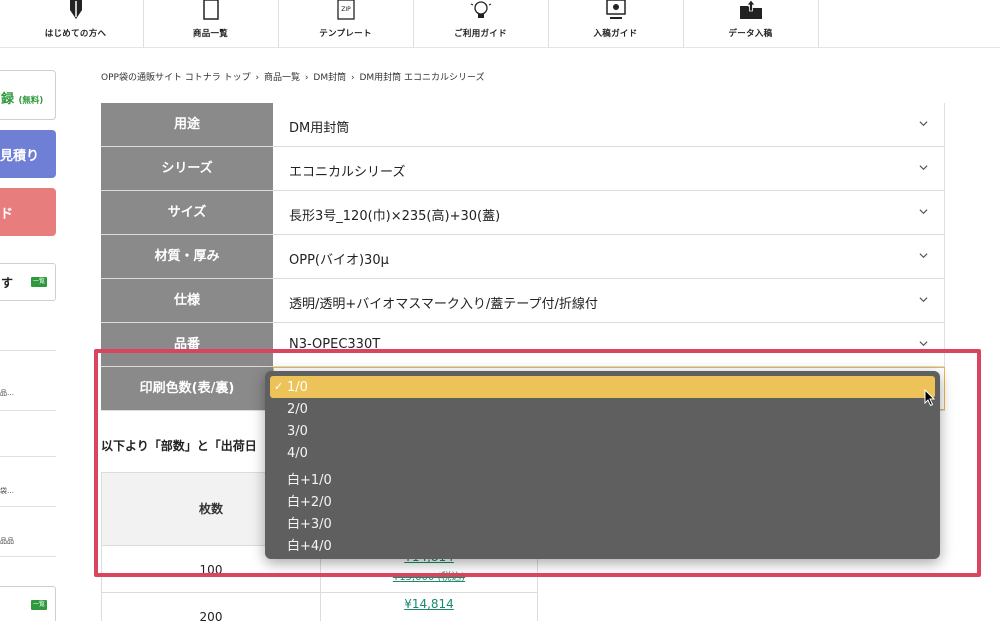 This screenshot has height=621, width=1000. I want to click on document-icon, so click(210, 10).